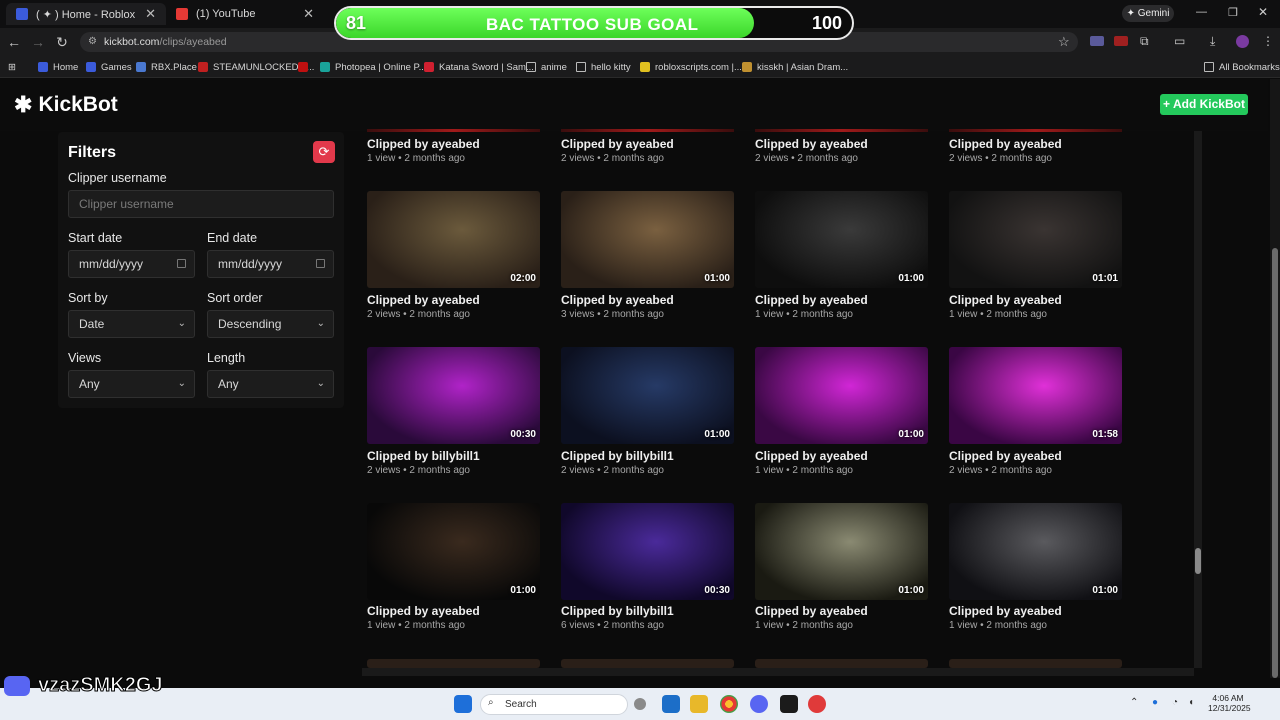 This screenshot has width=1280, height=720. Describe the element at coordinates (270, 264) in the screenshot. I see `end-date-input: mm/dd/yyyy` at that location.